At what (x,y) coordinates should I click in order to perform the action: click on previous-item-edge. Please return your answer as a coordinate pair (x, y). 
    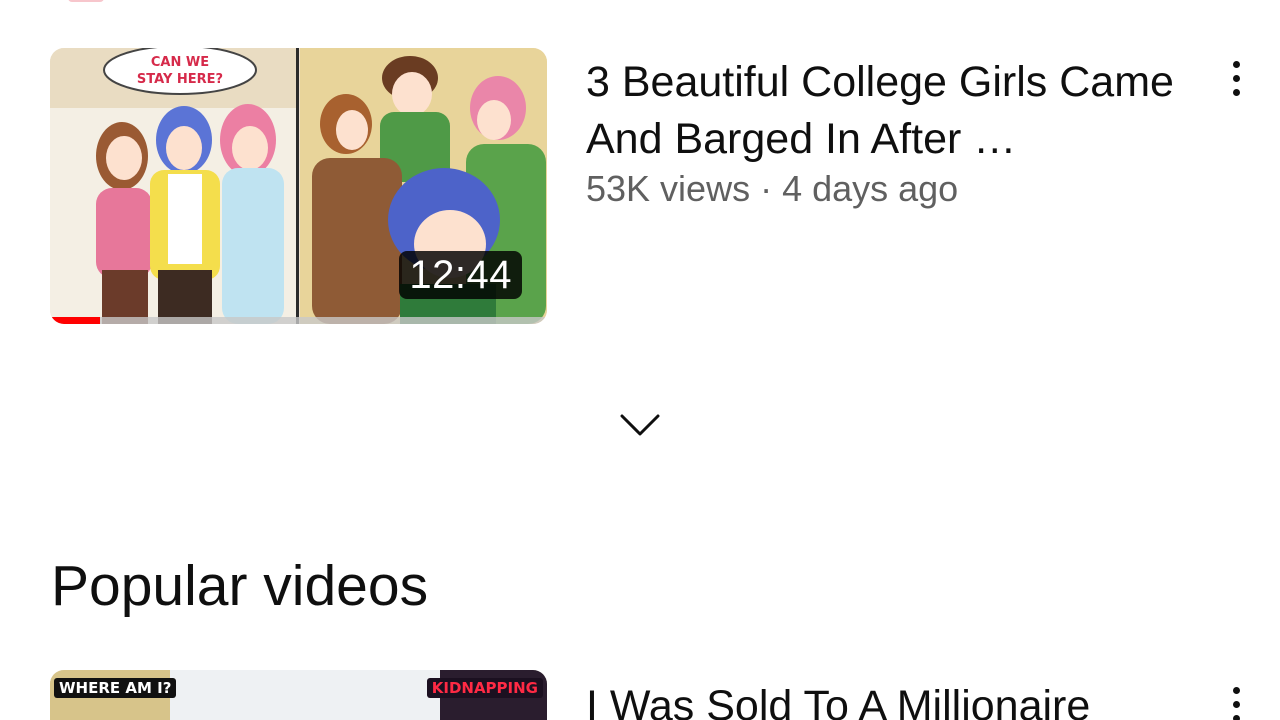
    Looking at the image, I should click on (86, 1).